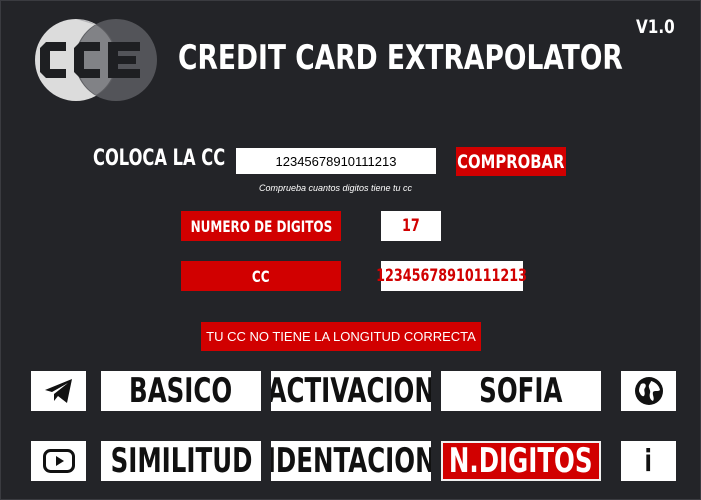 The image size is (701, 500). What do you see at coordinates (351, 391) in the screenshot?
I see `activacion-button: ACTIVACION` at bounding box center [351, 391].